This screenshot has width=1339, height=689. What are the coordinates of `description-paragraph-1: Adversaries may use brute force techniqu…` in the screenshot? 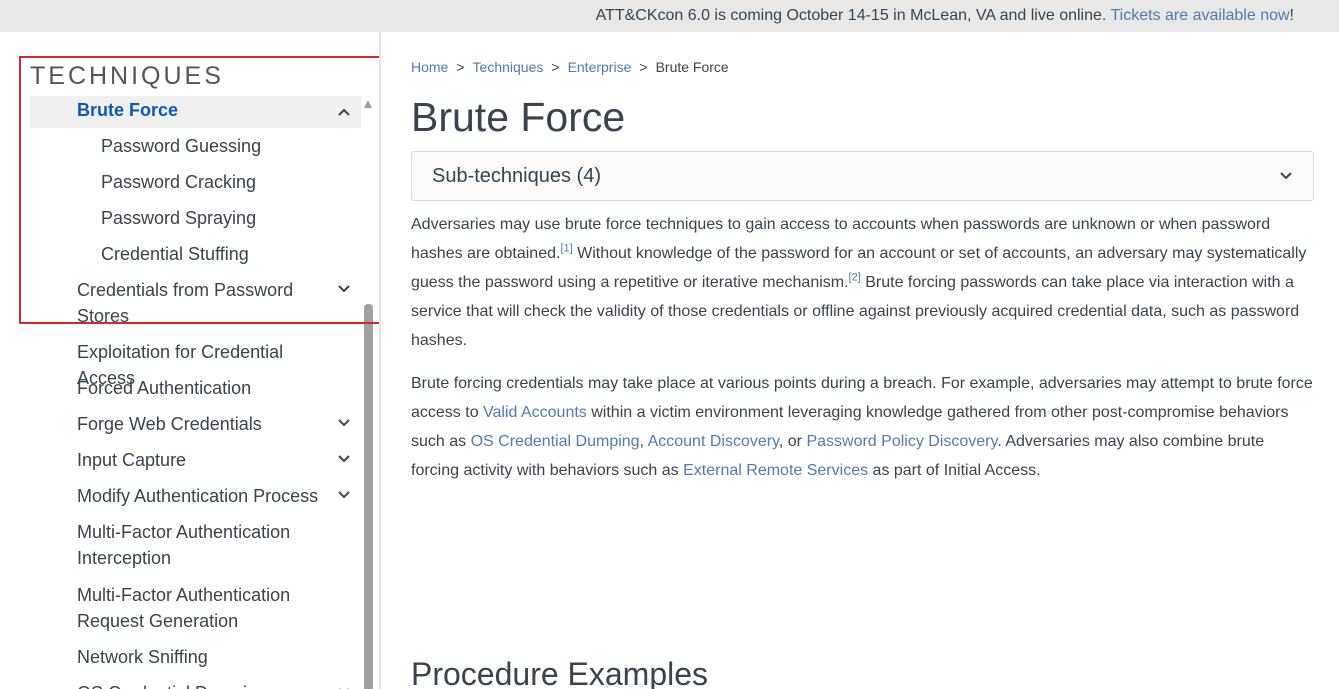 It's located at (863, 282).